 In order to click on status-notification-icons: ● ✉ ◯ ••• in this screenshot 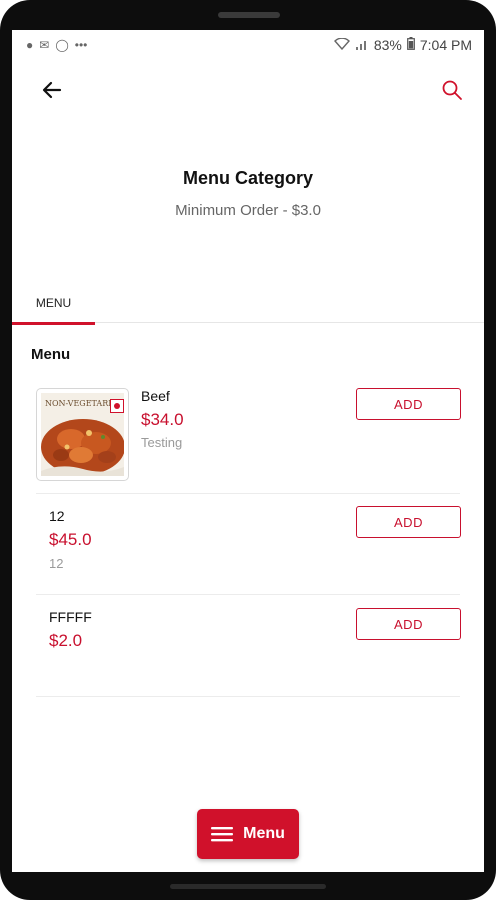, I will do `click(56, 45)`.